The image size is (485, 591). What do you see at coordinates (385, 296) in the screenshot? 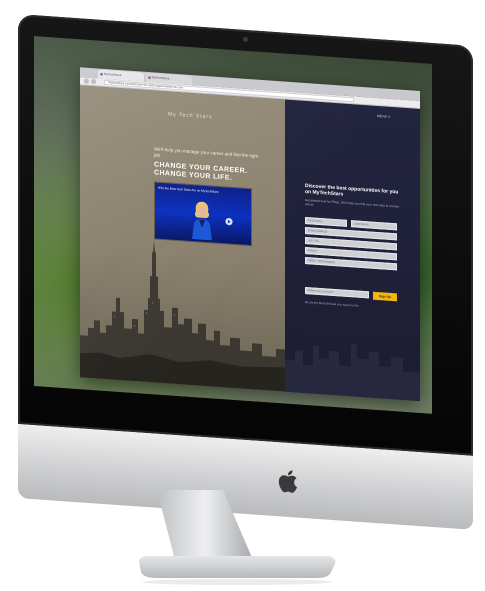
I see `sign-up-button: Sign Up` at bounding box center [385, 296].